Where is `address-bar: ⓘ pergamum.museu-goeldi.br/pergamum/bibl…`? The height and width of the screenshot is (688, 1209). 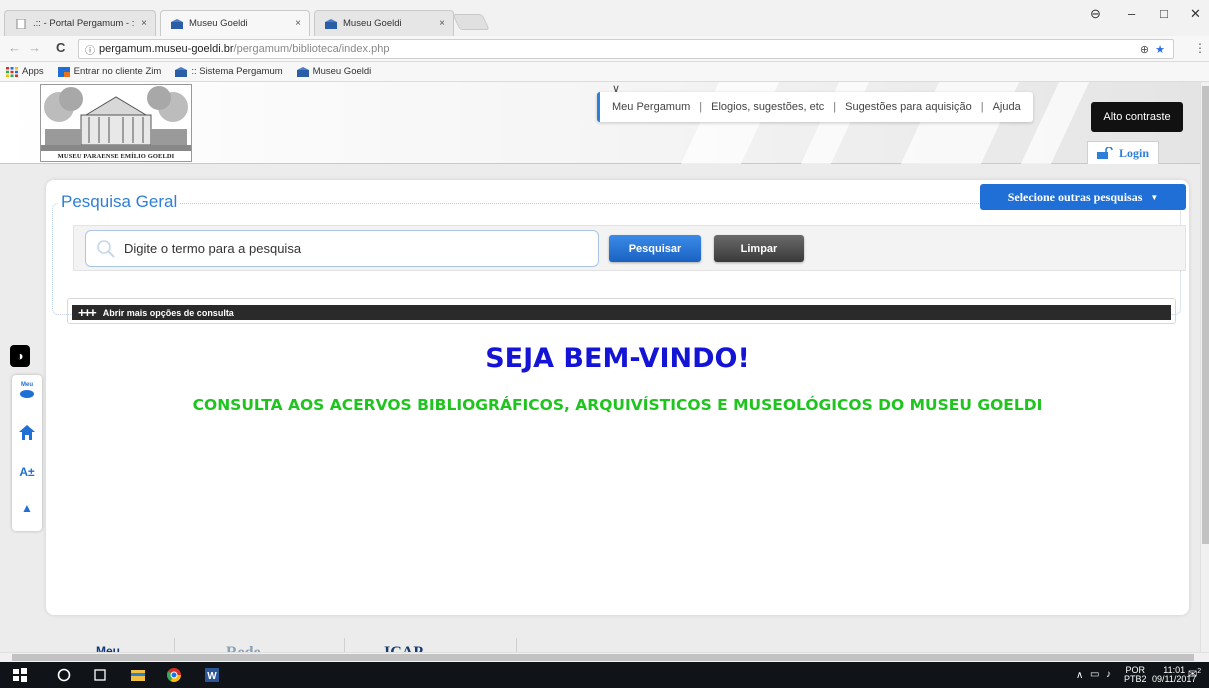
address-bar: ⓘ pergamum.museu-goeldi.br/pergamum/bibl… is located at coordinates (626, 49).